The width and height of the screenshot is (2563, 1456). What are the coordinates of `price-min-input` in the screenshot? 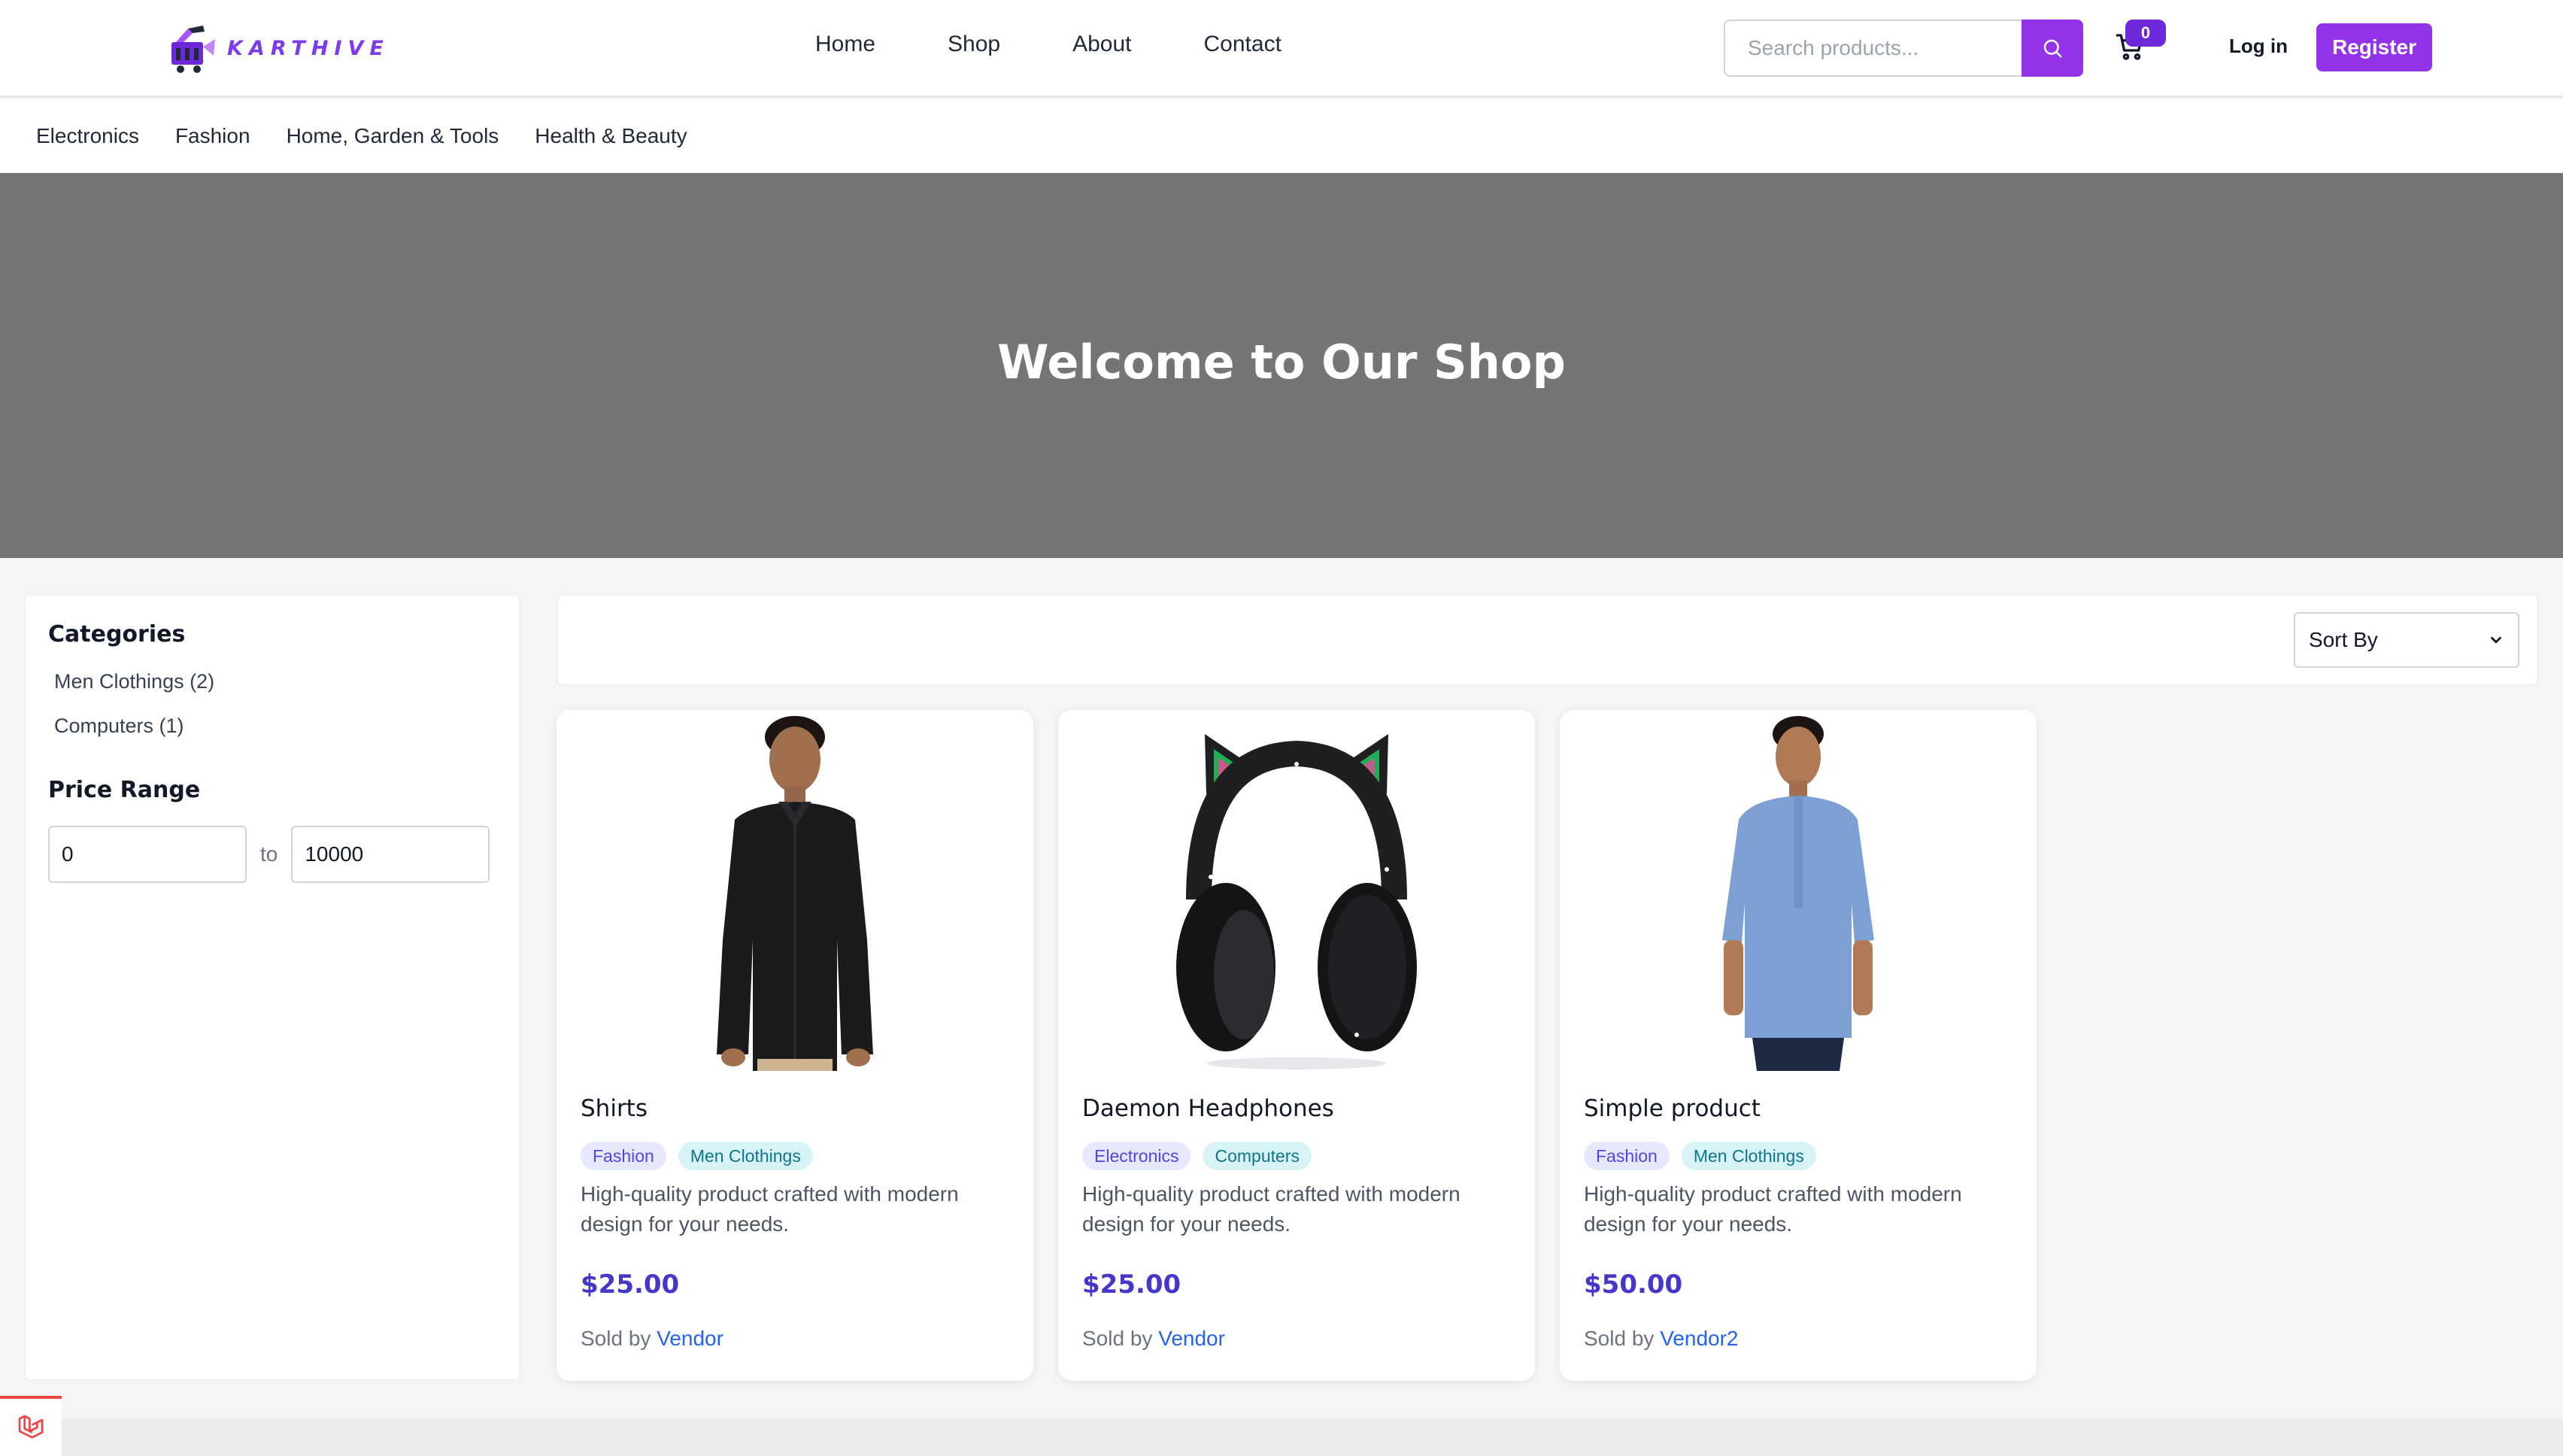 It's located at (147, 854).